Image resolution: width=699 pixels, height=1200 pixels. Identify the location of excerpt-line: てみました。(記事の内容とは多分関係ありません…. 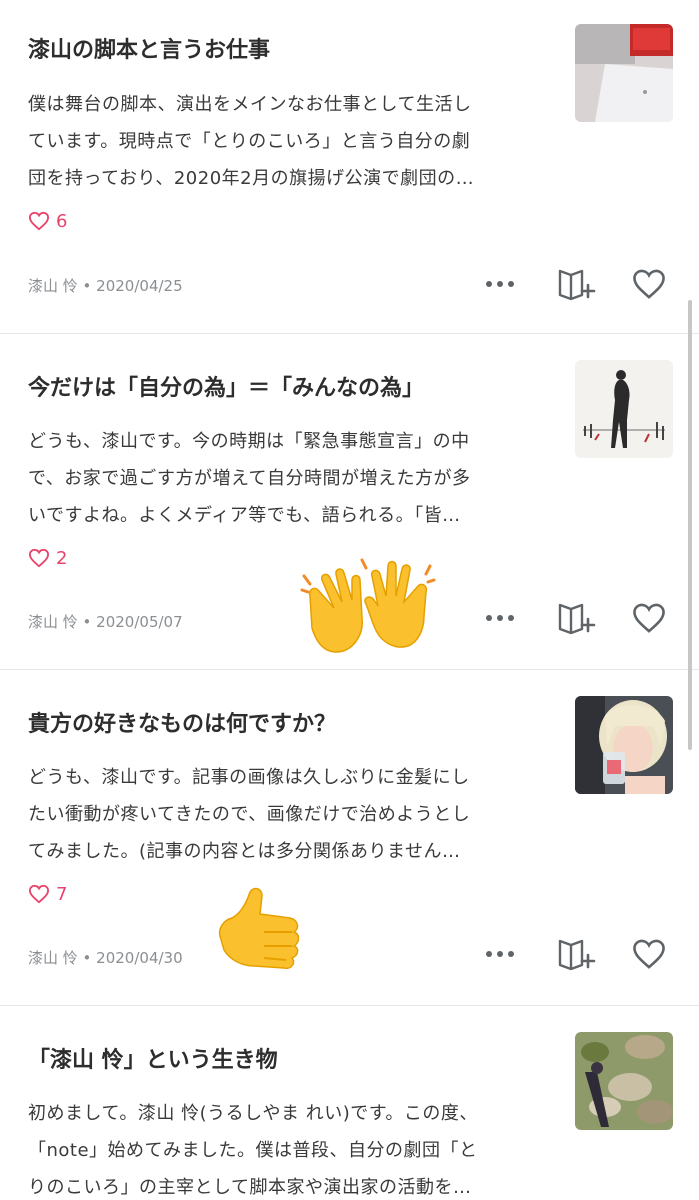
(244, 851).